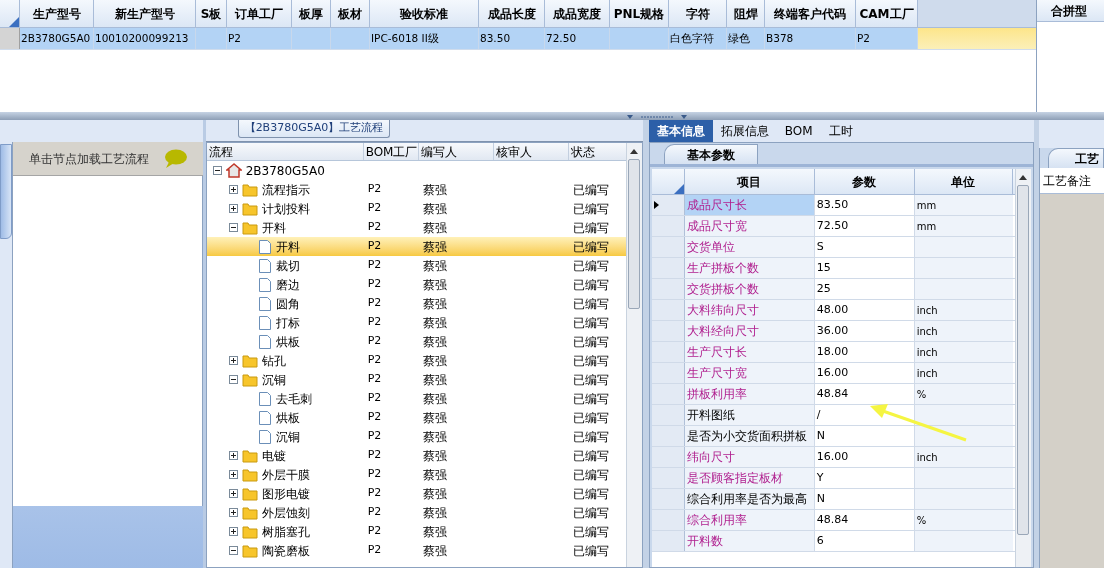 This screenshot has height=568, width=1104. Describe the element at coordinates (259, 13) in the screenshot. I see `column-header: 订单工厂` at that location.